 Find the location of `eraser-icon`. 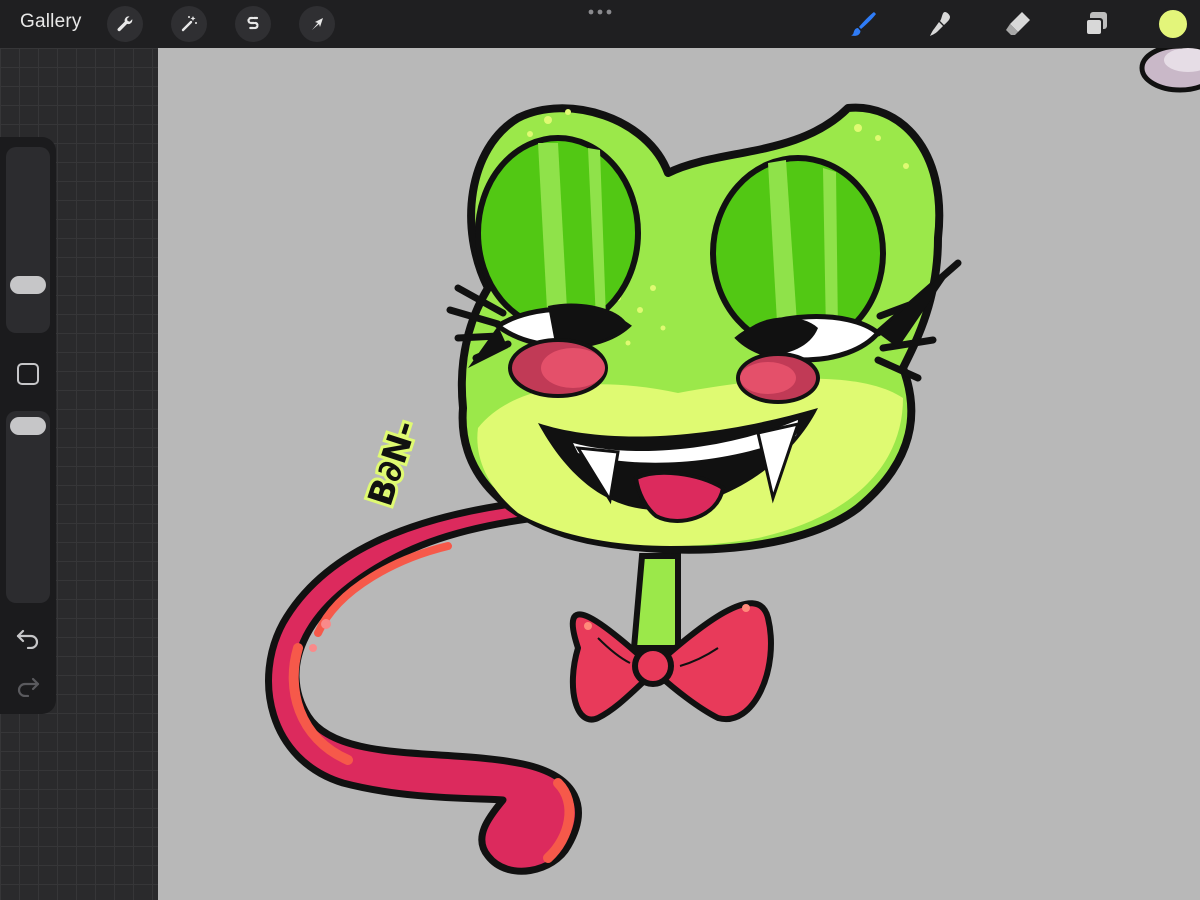

eraser-icon is located at coordinates (1018, 24).